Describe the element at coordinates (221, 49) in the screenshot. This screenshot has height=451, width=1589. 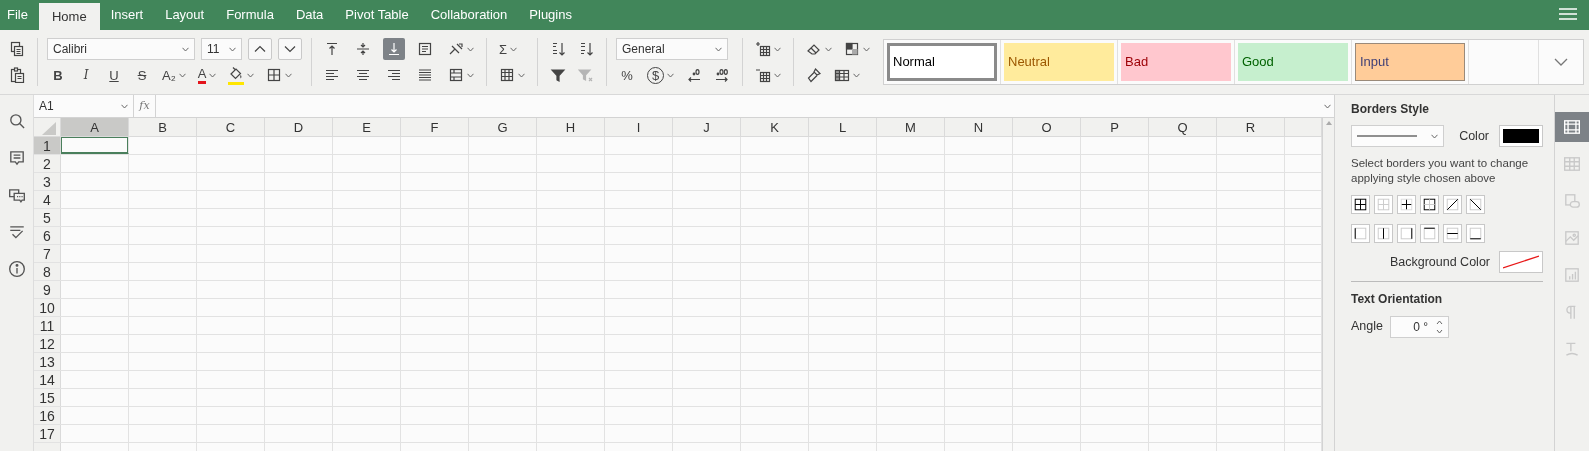
I see `font-size-select: 11` at that location.